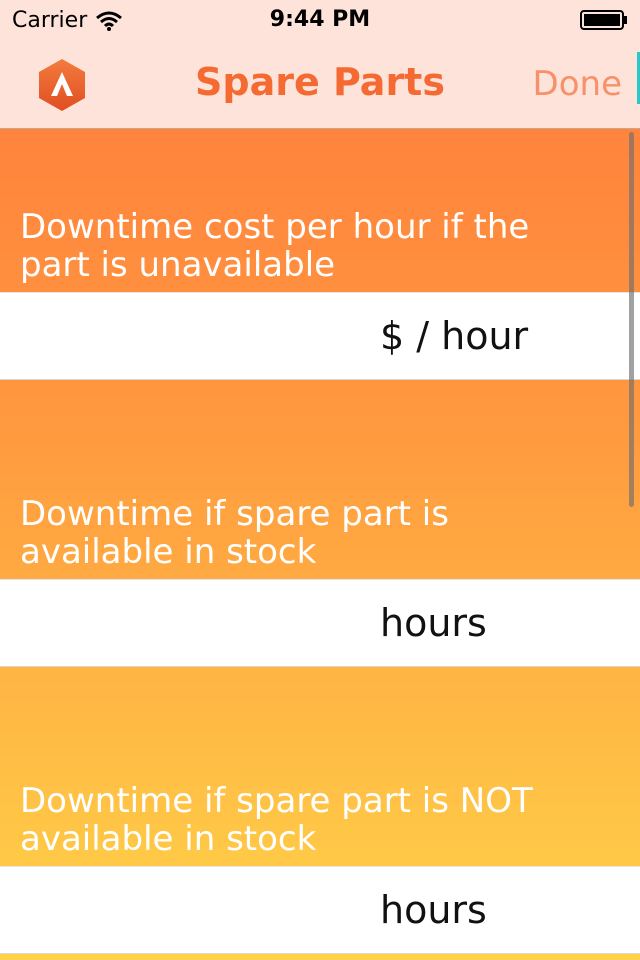 This screenshot has height=960, width=640. Describe the element at coordinates (603, 20) in the screenshot. I see `battery-icon` at that location.